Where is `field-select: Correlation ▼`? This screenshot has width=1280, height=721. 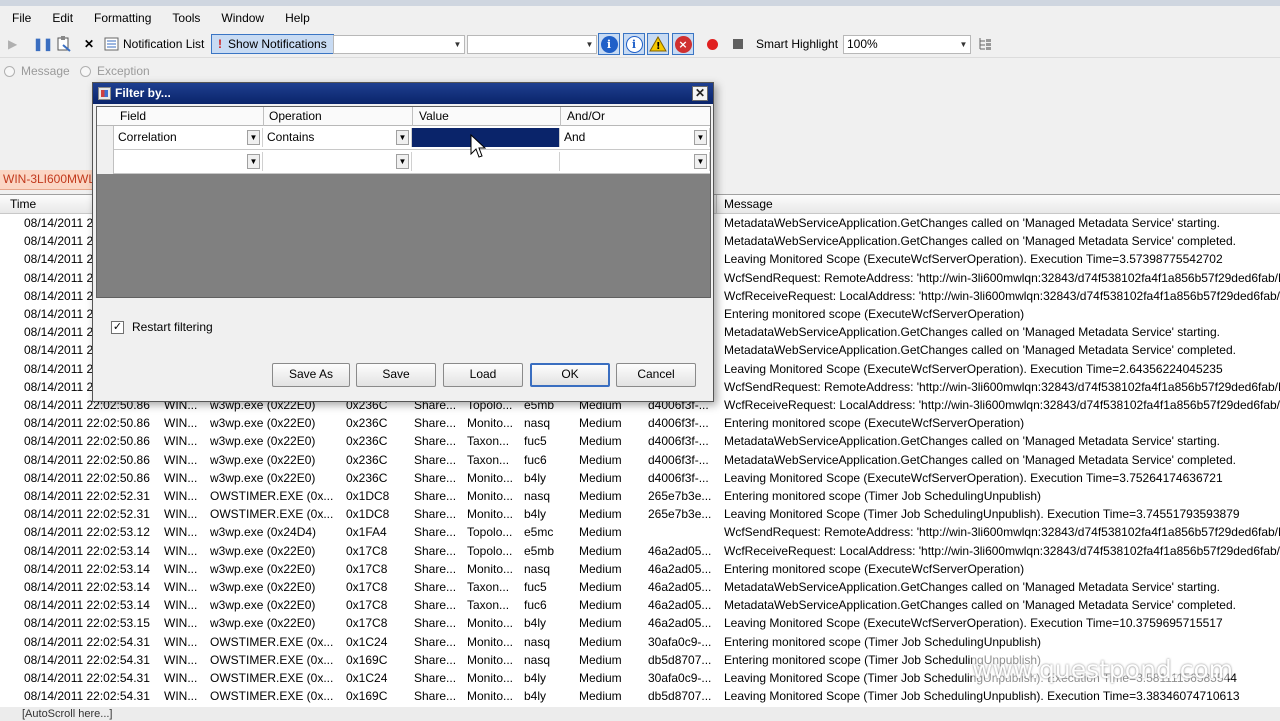
field-select: Correlation ▼ is located at coordinates (188, 137).